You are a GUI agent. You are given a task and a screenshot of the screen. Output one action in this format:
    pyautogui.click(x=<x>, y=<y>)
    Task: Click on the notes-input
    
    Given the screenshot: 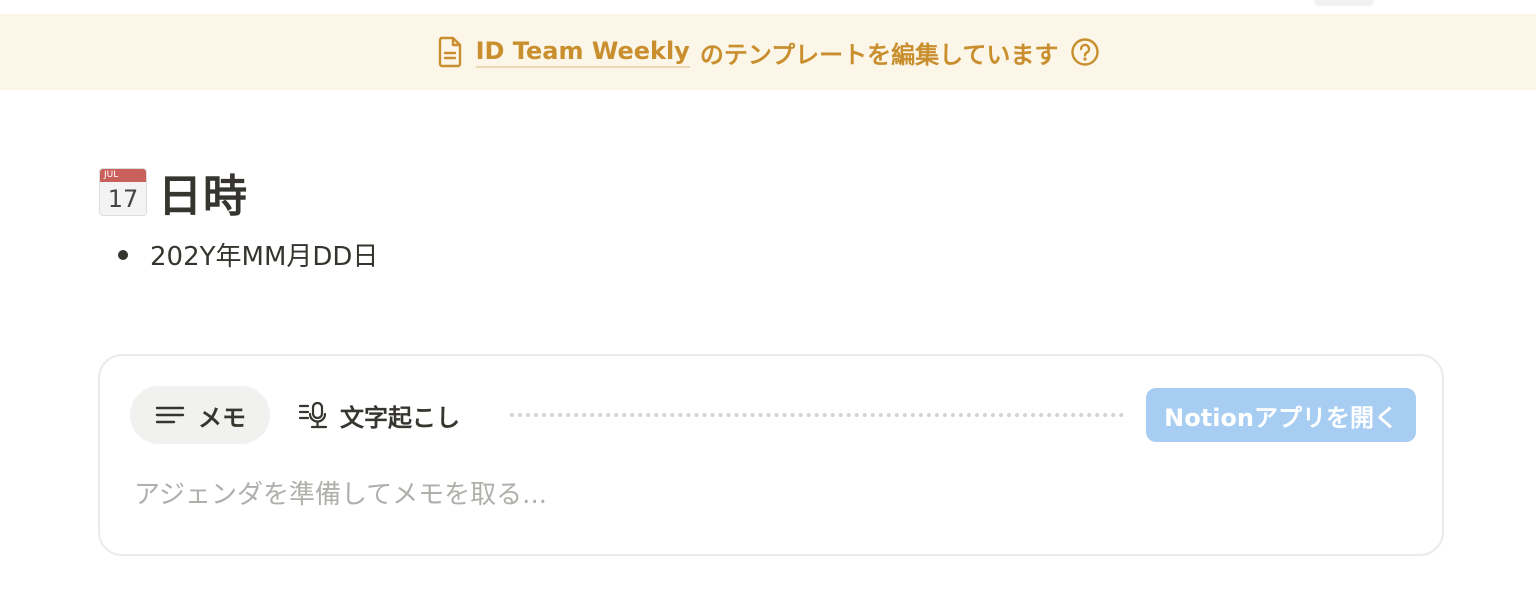 What is the action you would take?
    pyautogui.click(x=734, y=495)
    